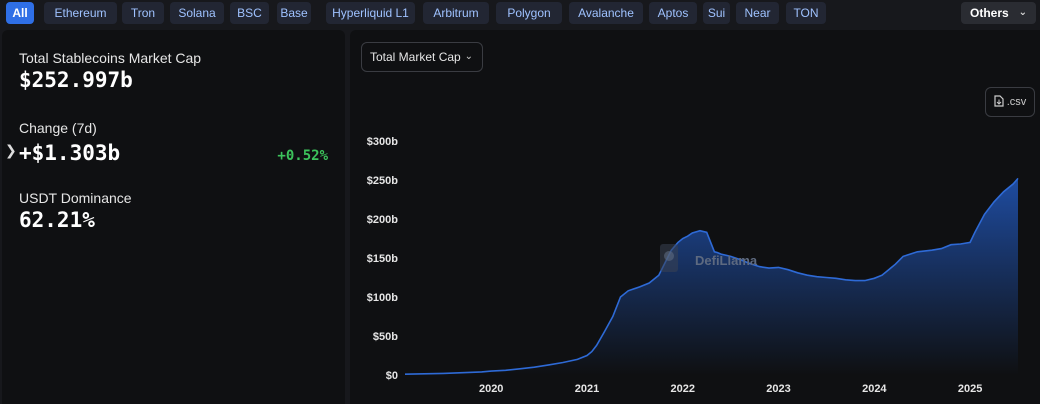 The width and height of the screenshot is (1040, 404). I want to click on y-tick-label: $100b, so click(382, 298).